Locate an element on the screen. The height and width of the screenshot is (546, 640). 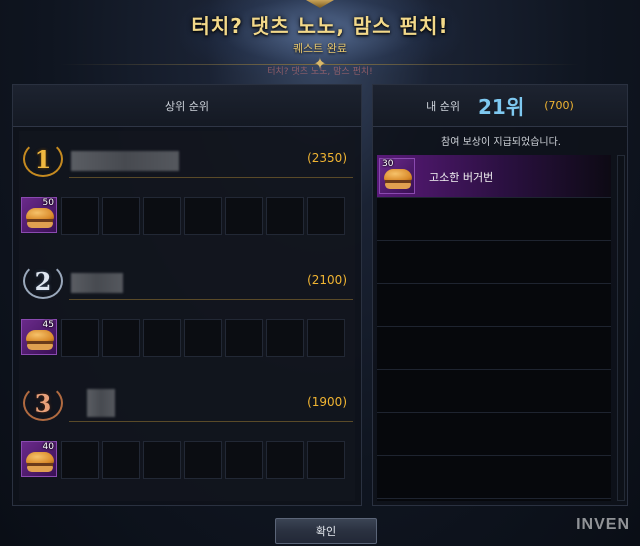
my-ranking-header: 내 순위 21위 (700) is located at coordinates (500, 106).